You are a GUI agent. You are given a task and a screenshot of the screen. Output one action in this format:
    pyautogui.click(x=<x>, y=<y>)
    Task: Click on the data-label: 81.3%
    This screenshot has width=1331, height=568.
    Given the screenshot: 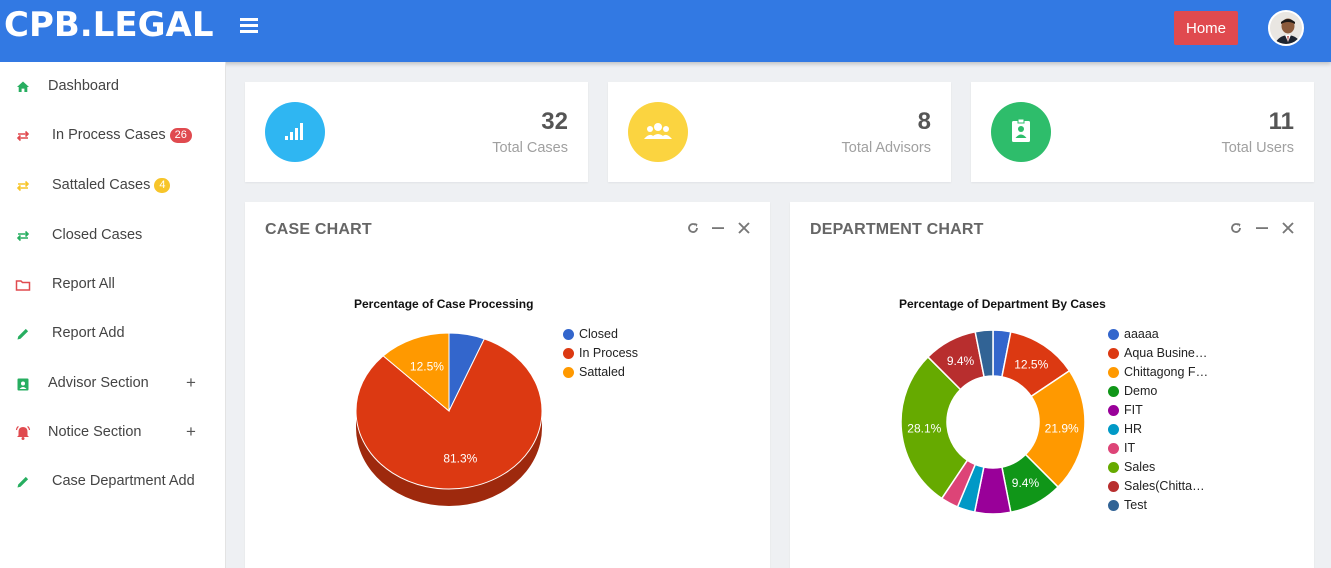 What is the action you would take?
    pyautogui.click(x=460, y=458)
    